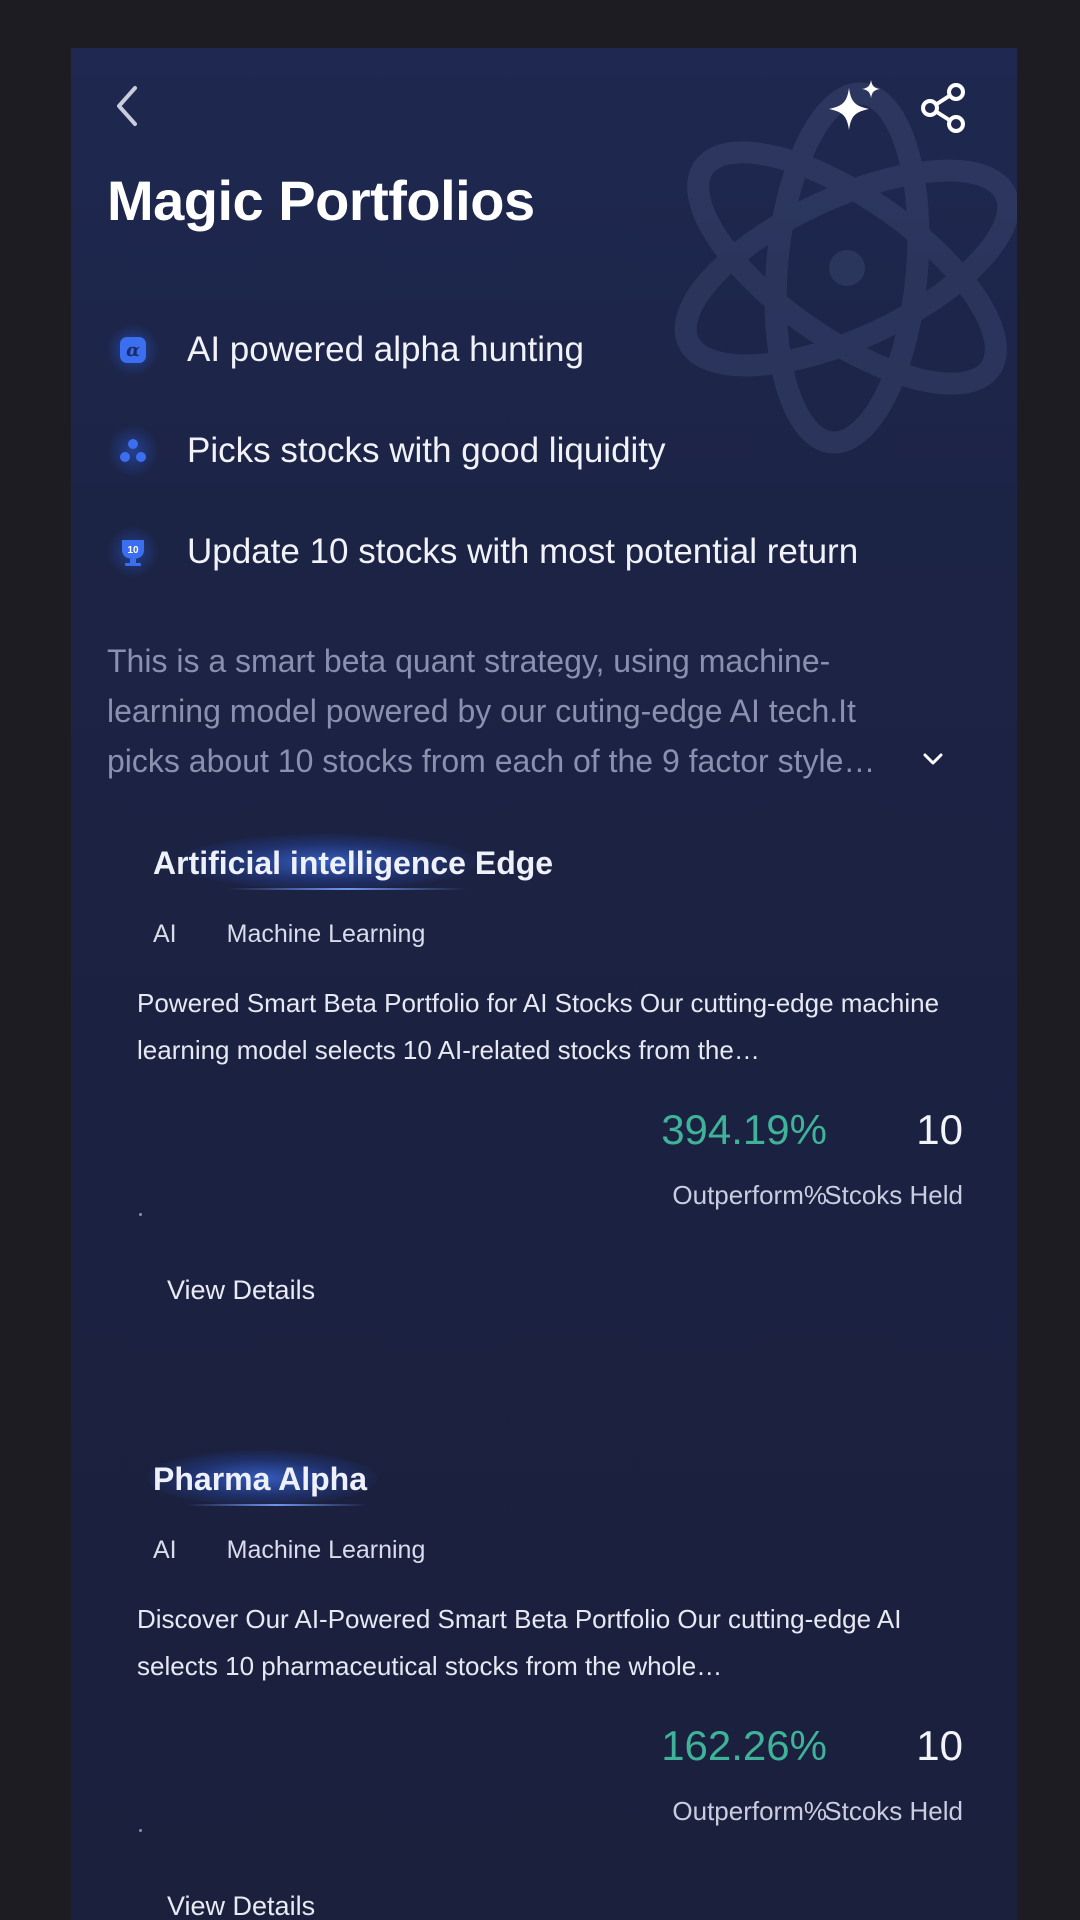  I want to click on feature-item-liquidity: Picks stocks with good liquidity, so click(537, 478).